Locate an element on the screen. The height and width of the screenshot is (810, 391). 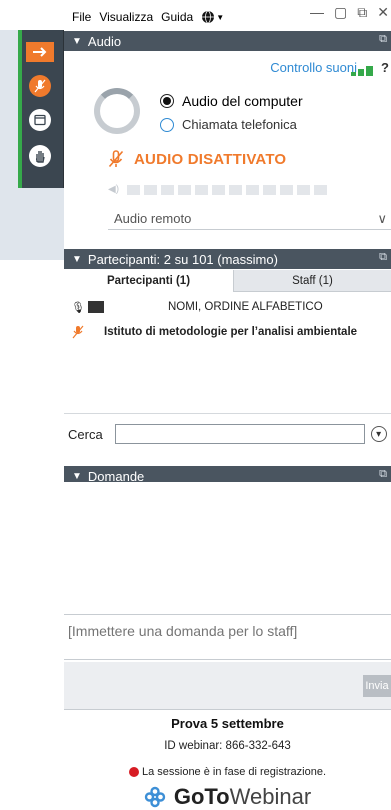
participants-tabs: Partecipanti (1) Staff (1) is located at coordinates (227, 281).